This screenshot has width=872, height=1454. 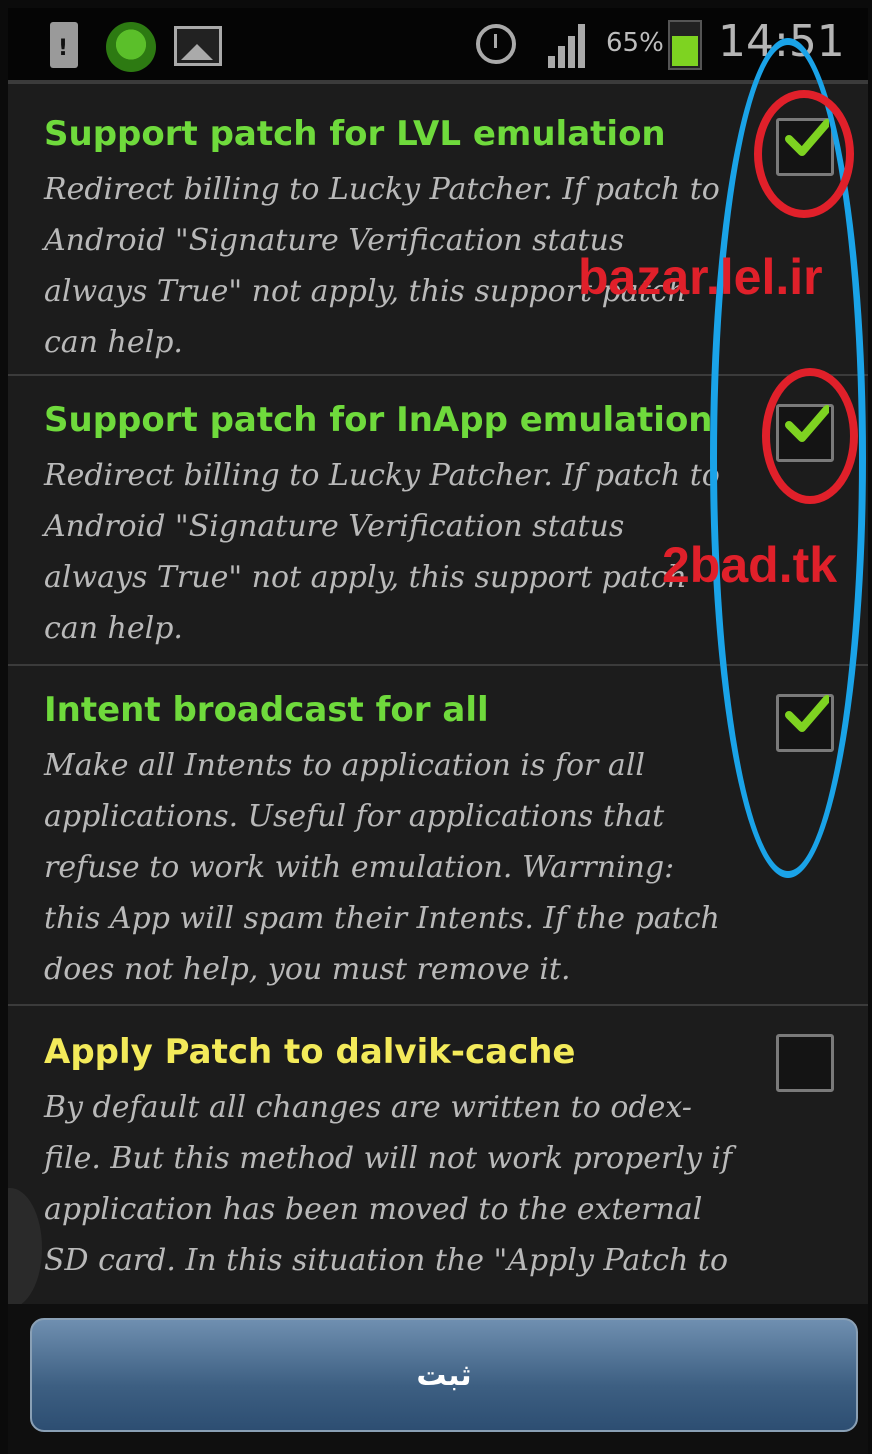 What do you see at coordinates (64, 45) in the screenshot?
I see `sd-card-icon` at bounding box center [64, 45].